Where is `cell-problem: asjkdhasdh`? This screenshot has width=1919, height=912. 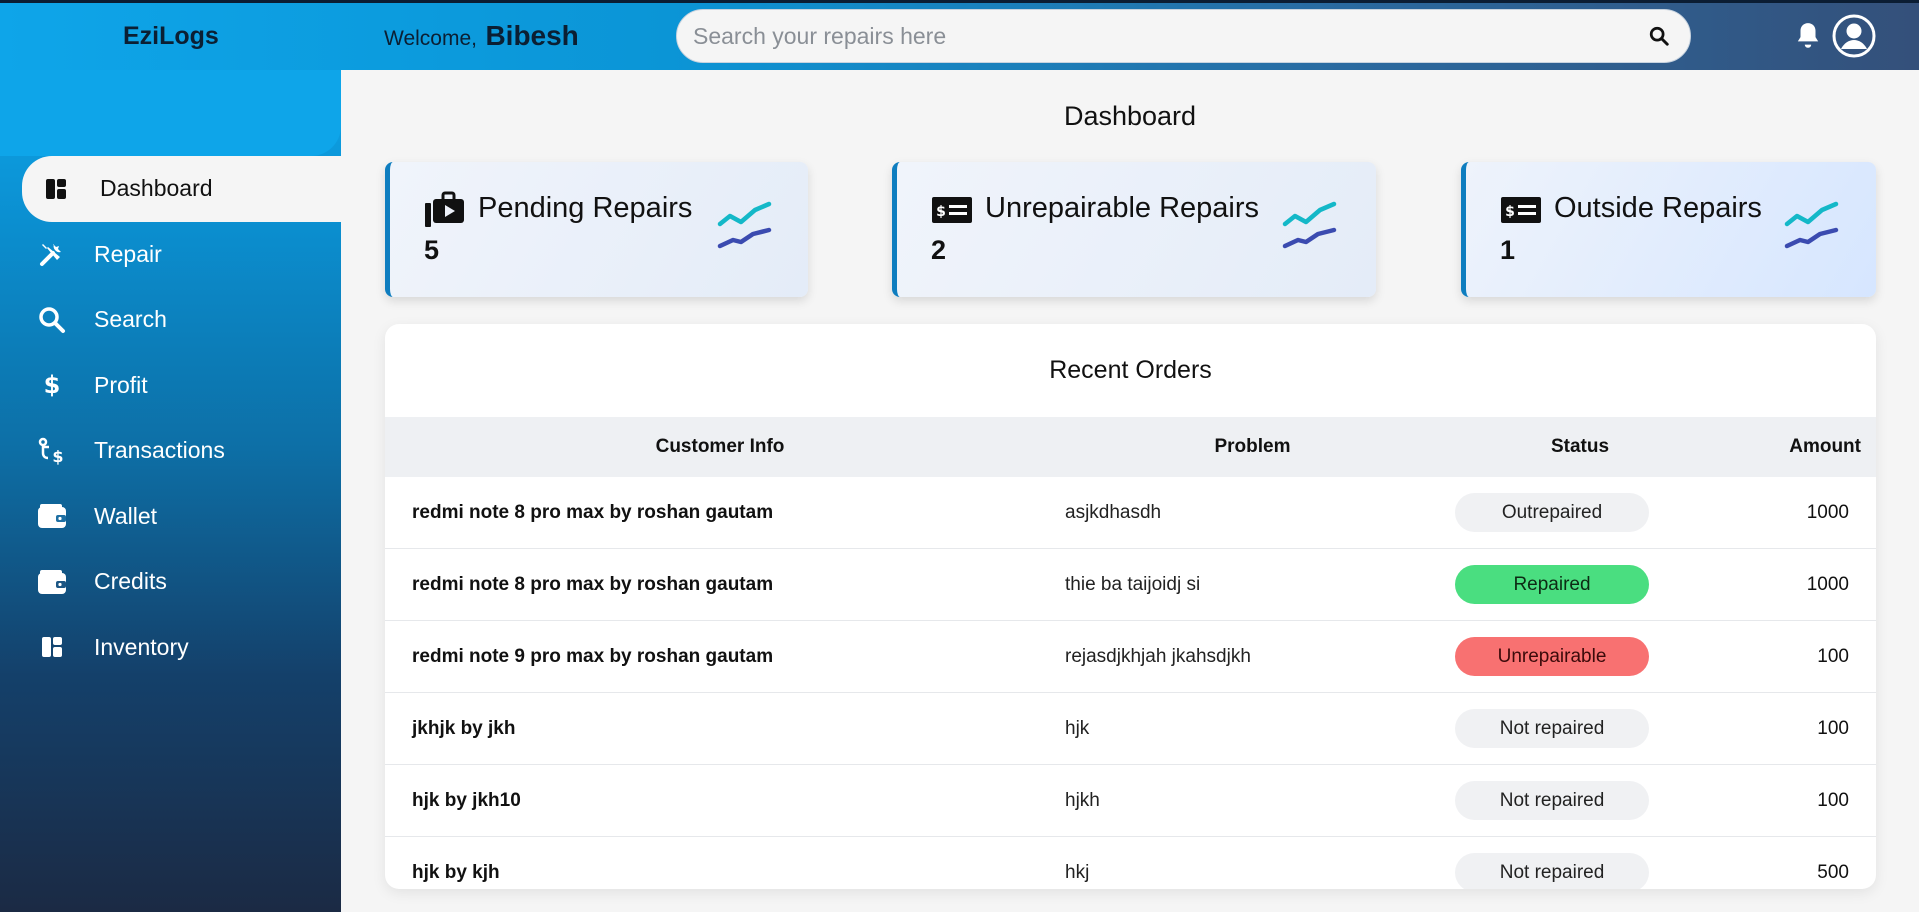 cell-problem: asjkdhasdh is located at coordinates (1113, 512).